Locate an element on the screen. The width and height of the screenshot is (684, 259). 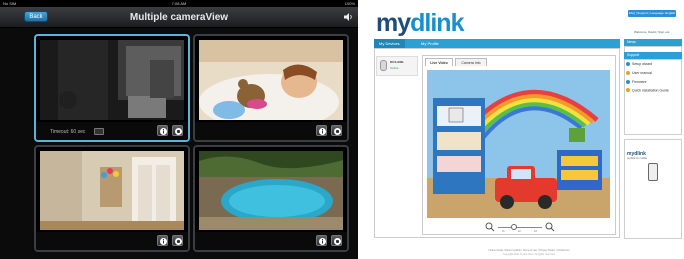
manual-icon is located at coordinates (628, 72).